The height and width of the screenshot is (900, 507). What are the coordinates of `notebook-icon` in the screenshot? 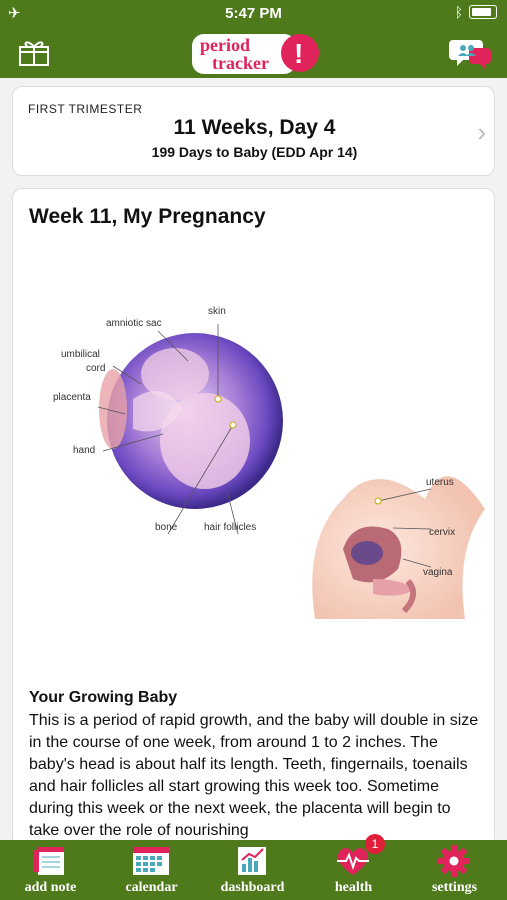 It's located at (49, 861).